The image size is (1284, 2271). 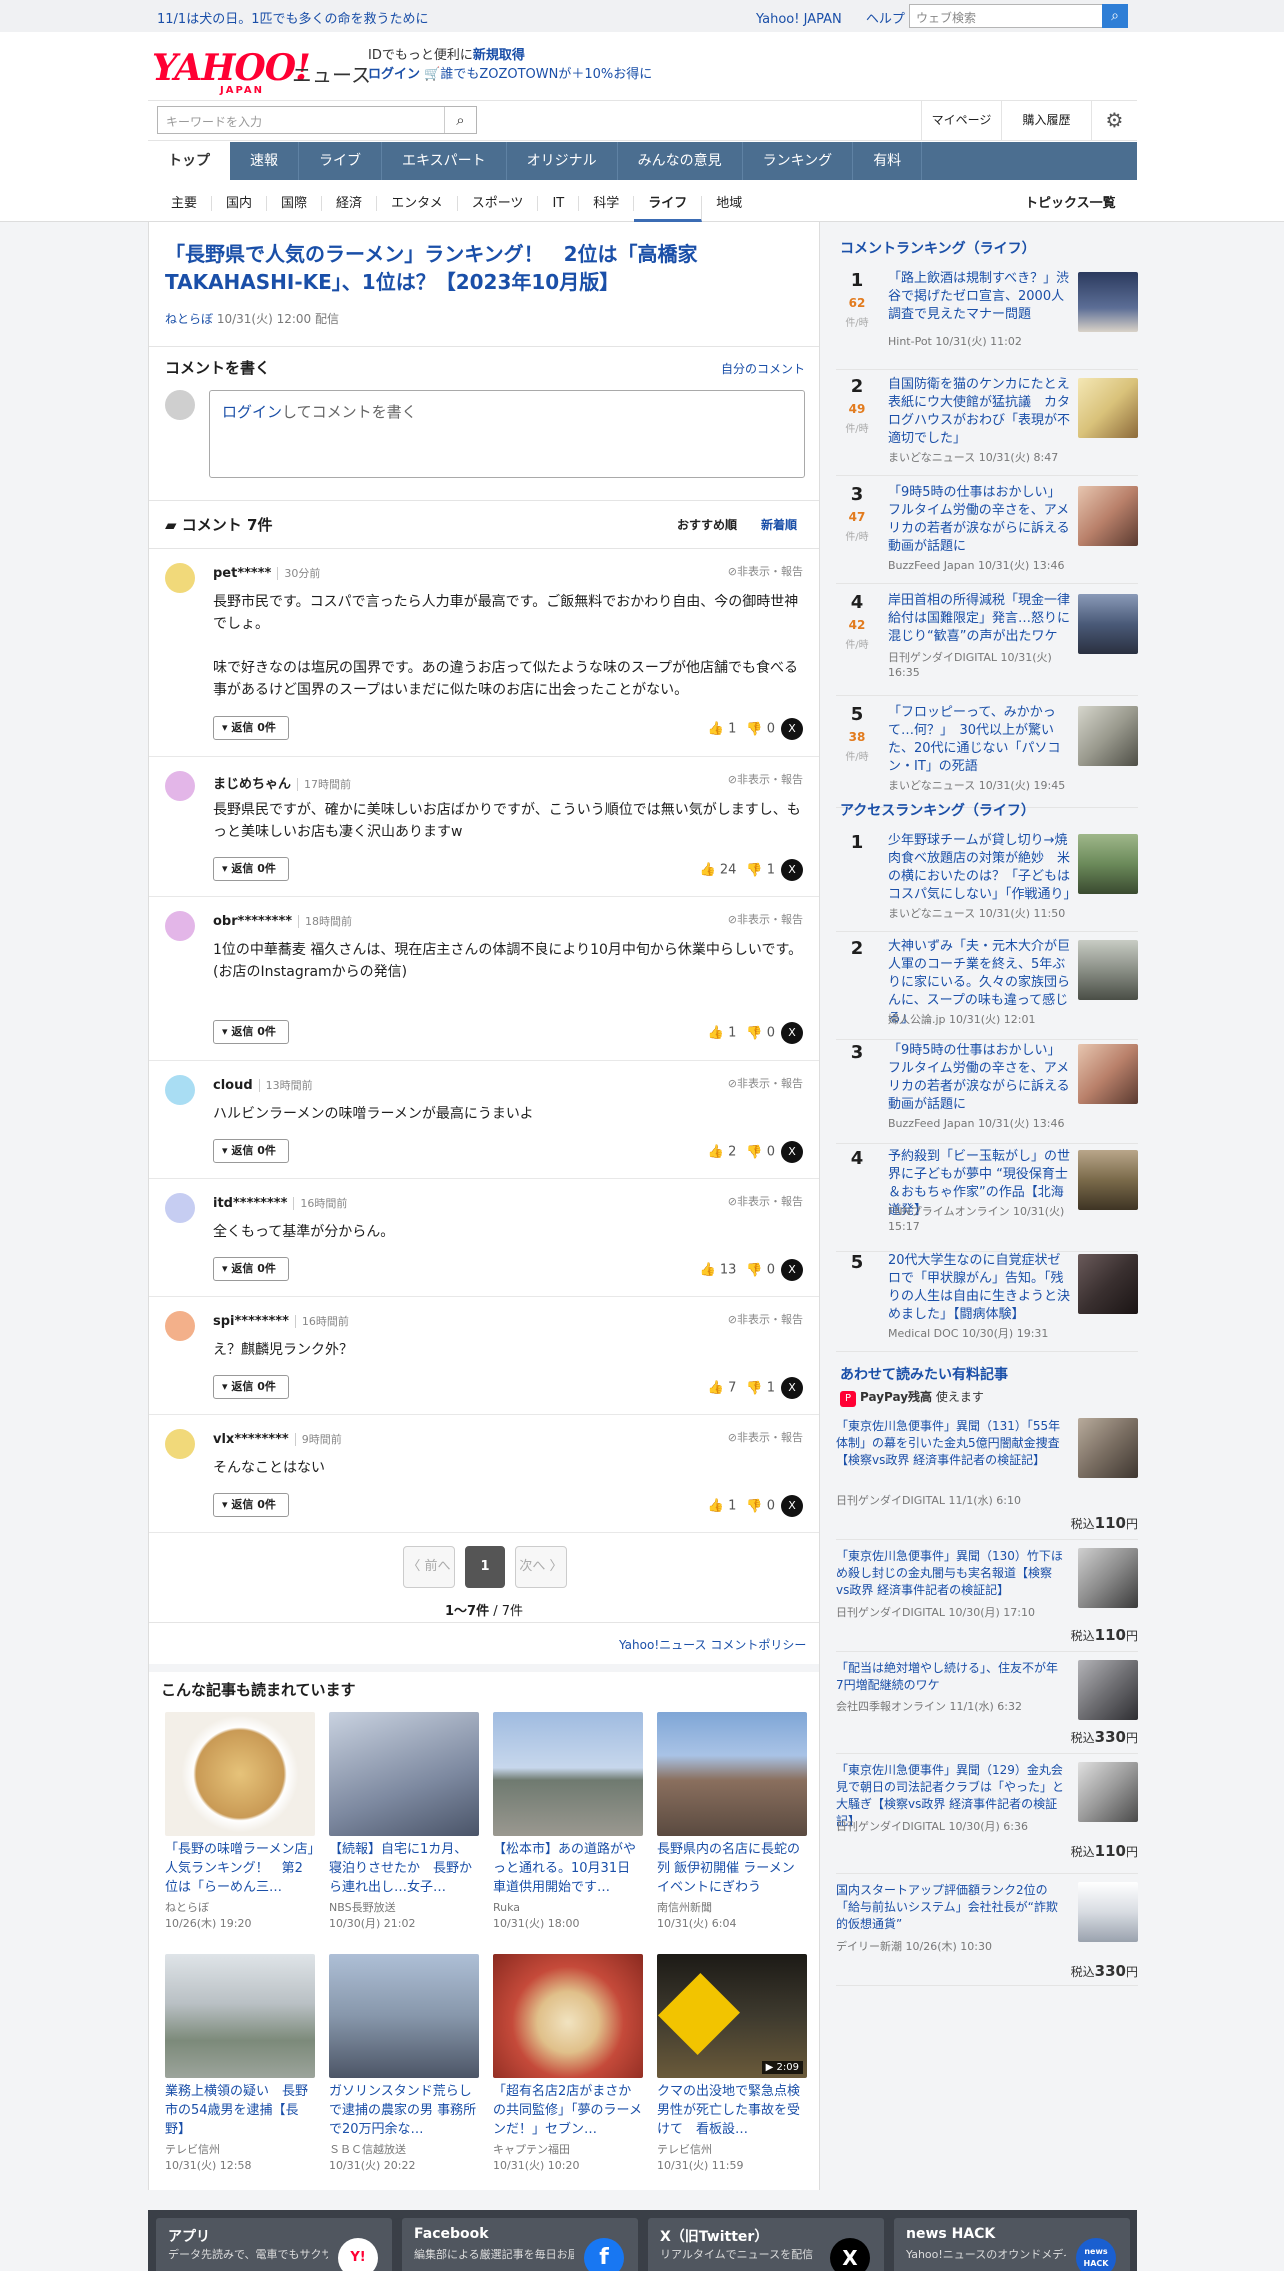 I want to click on comment-user: vlx********, so click(x=251, y=1439).